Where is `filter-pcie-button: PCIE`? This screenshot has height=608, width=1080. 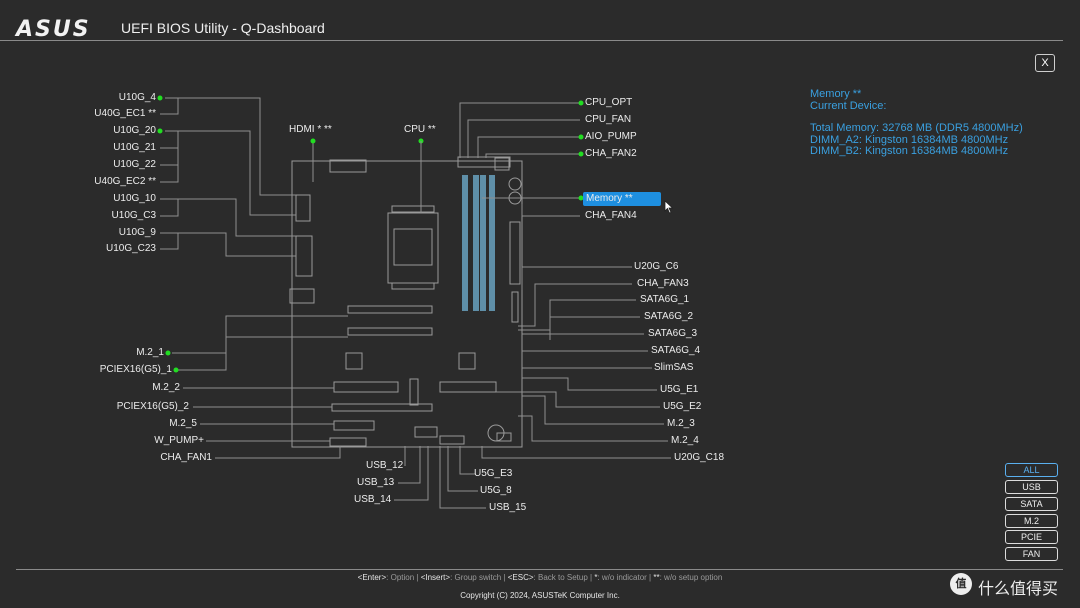
filter-pcie-button: PCIE is located at coordinates (1031, 537).